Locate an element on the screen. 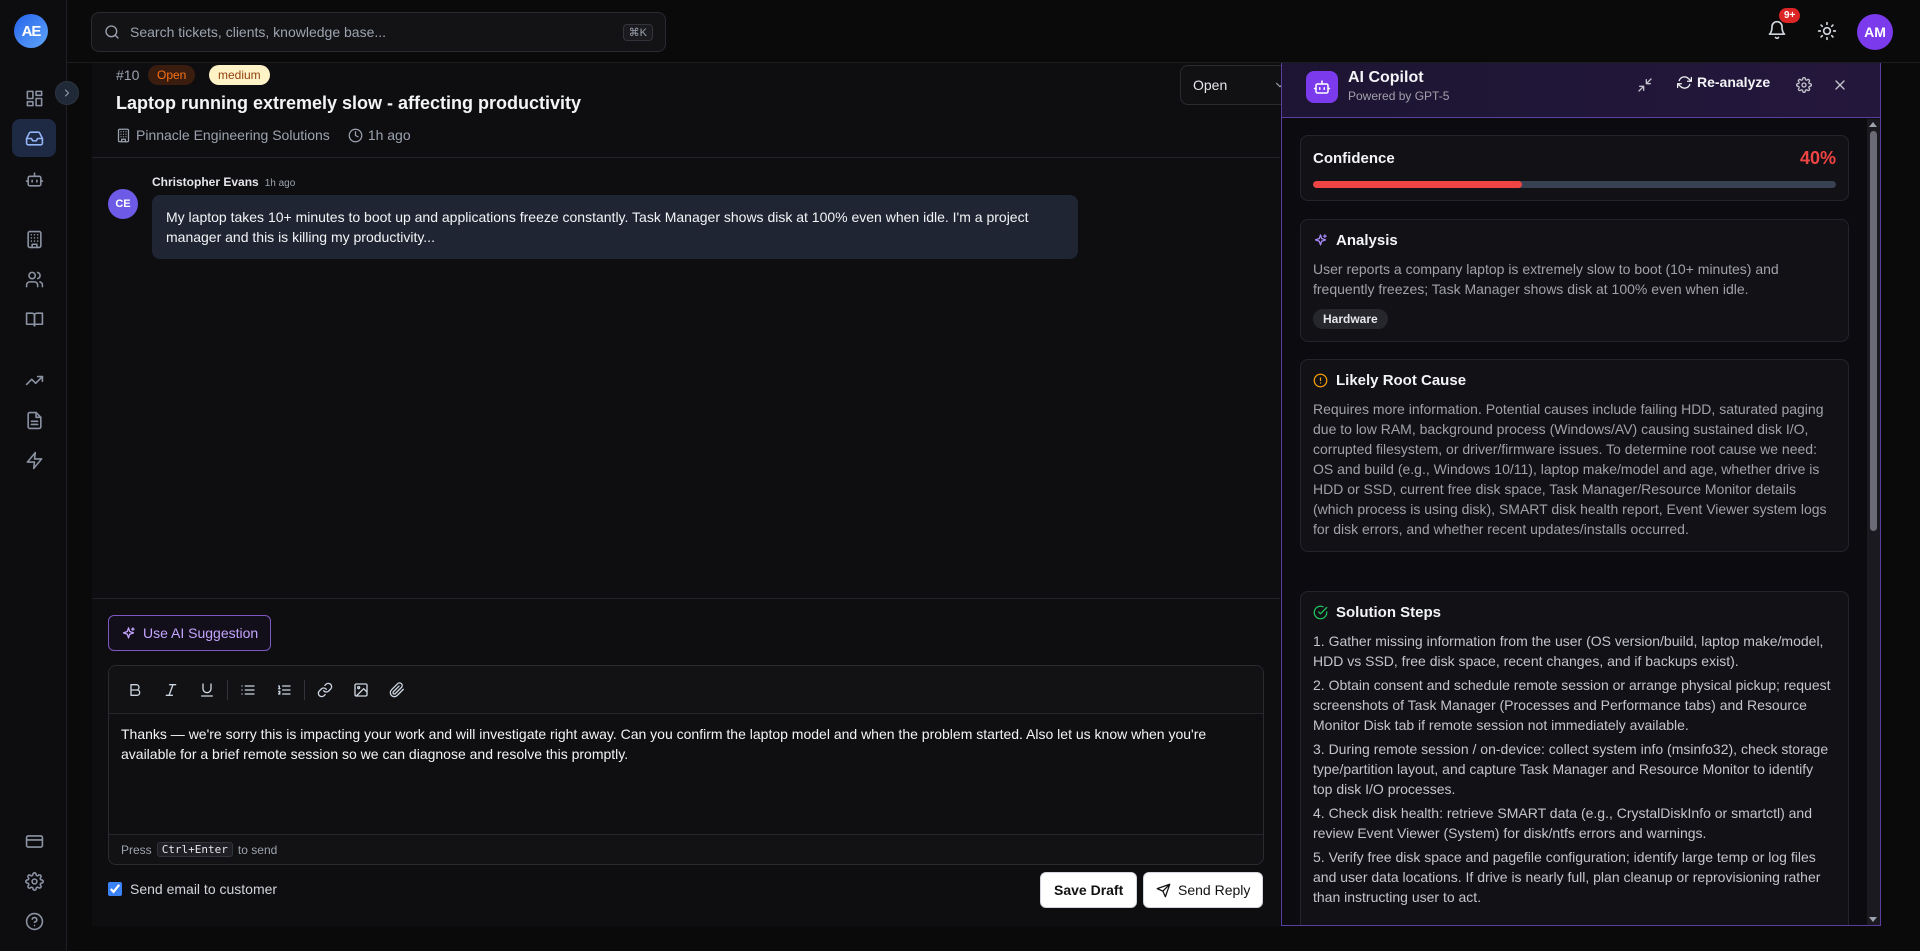 This screenshot has height=951, width=1920. card-icon is located at coordinates (34, 841).